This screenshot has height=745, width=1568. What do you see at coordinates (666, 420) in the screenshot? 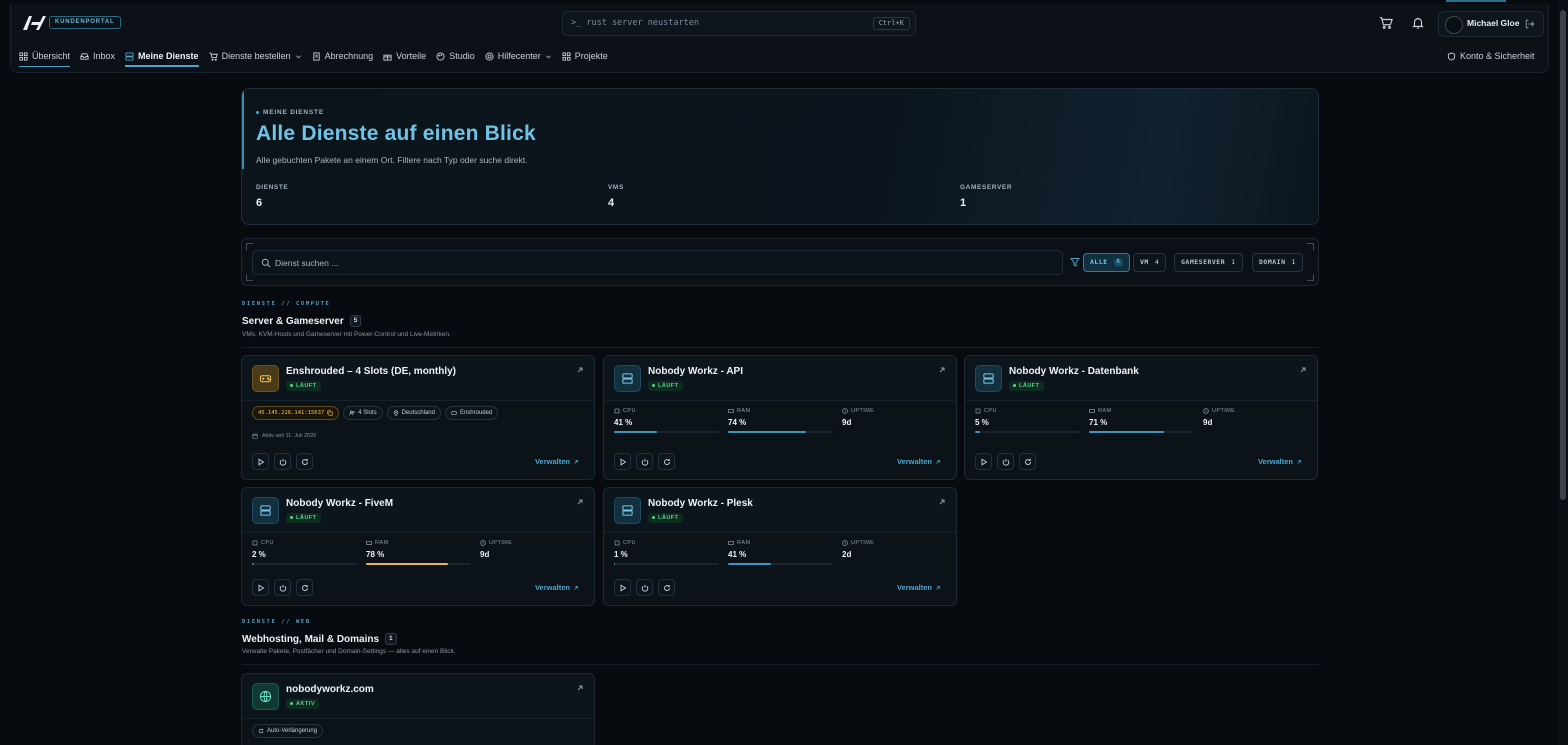
I see `metric-cpu: CPU 41 %` at bounding box center [666, 420].